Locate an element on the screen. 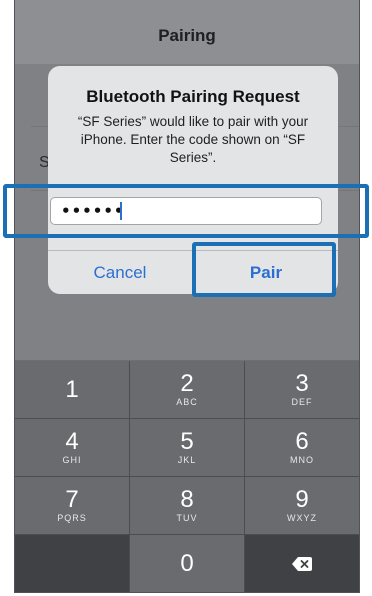 The image size is (372, 596). key-digit: 5 is located at coordinates (187, 441).